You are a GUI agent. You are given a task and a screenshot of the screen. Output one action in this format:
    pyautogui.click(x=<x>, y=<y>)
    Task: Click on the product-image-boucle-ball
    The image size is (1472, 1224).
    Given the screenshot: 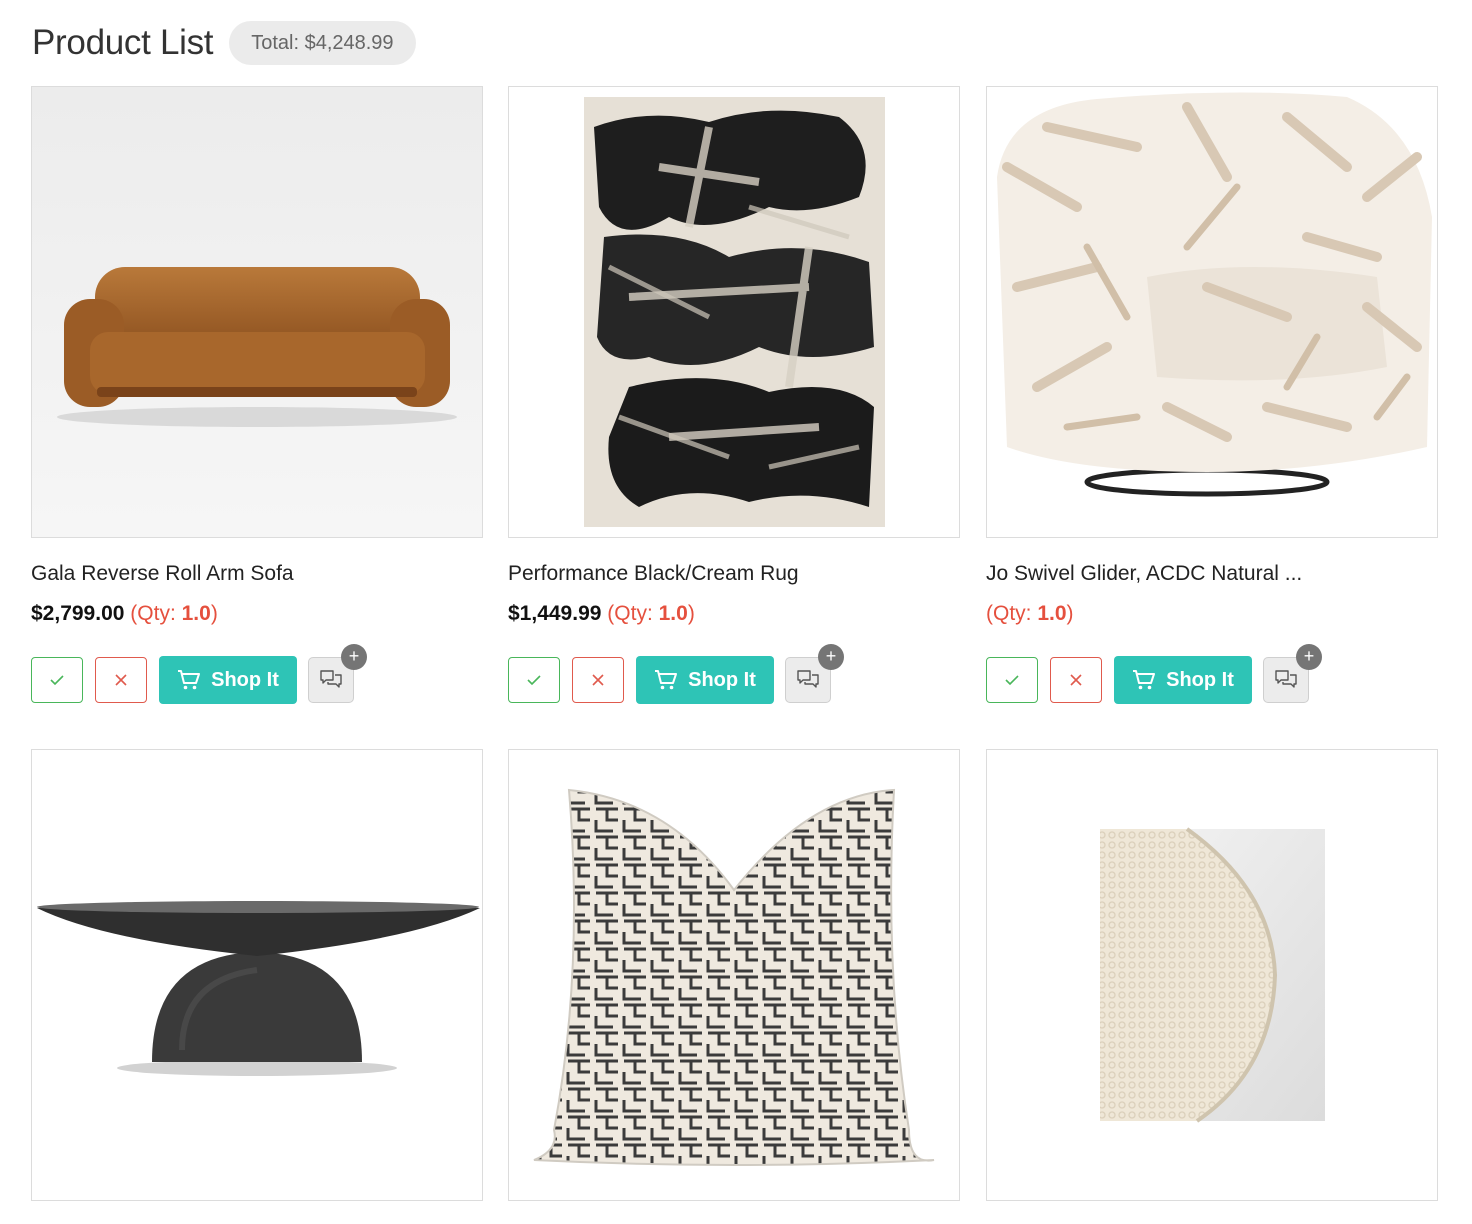 What is the action you would take?
    pyautogui.click(x=1212, y=975)
    